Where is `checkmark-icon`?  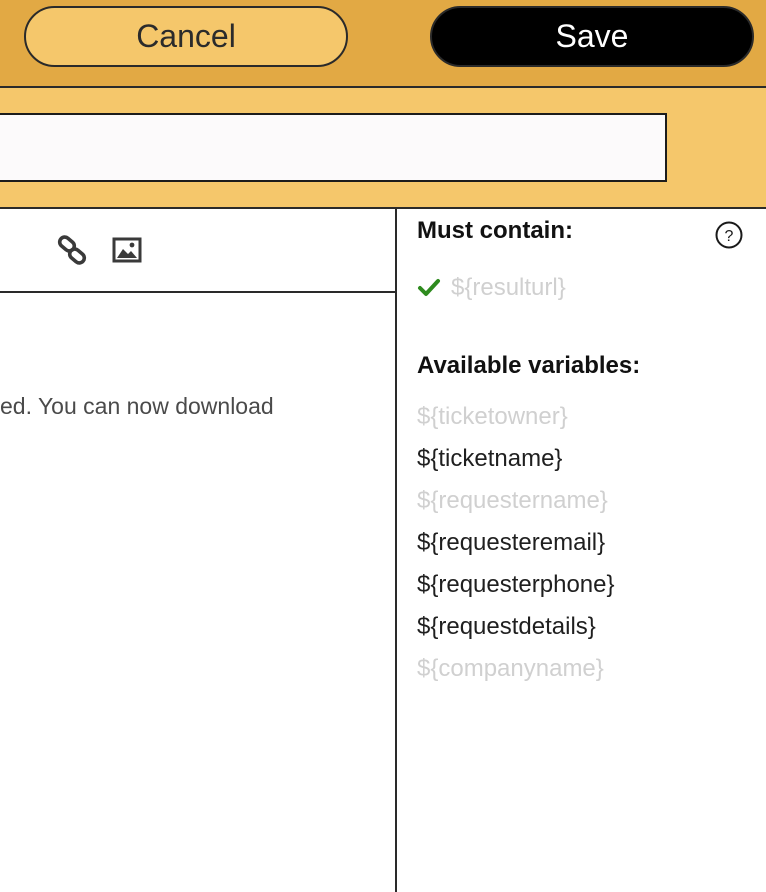 checkmark-icon is located at coordinates (429, 287).